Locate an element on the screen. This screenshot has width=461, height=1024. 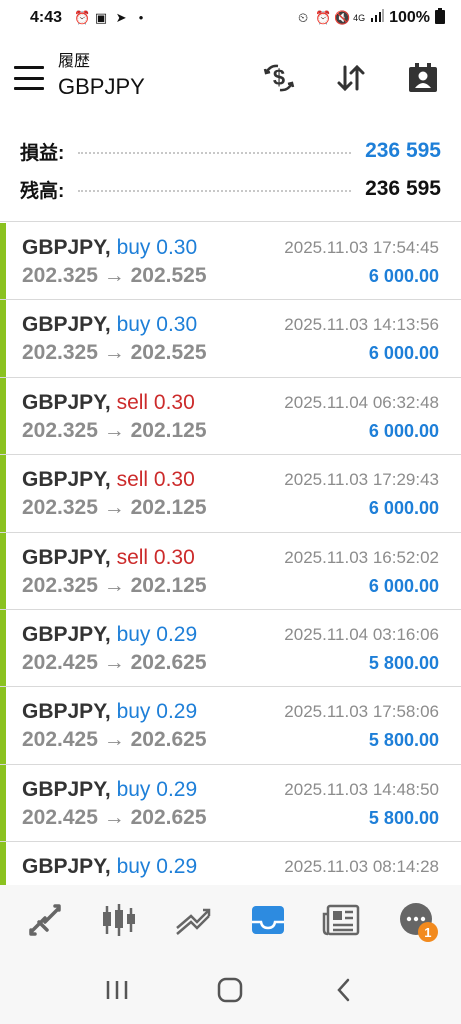
trade-time: 2025.11.03 17:58:06 is located at coordinates (361, 712).